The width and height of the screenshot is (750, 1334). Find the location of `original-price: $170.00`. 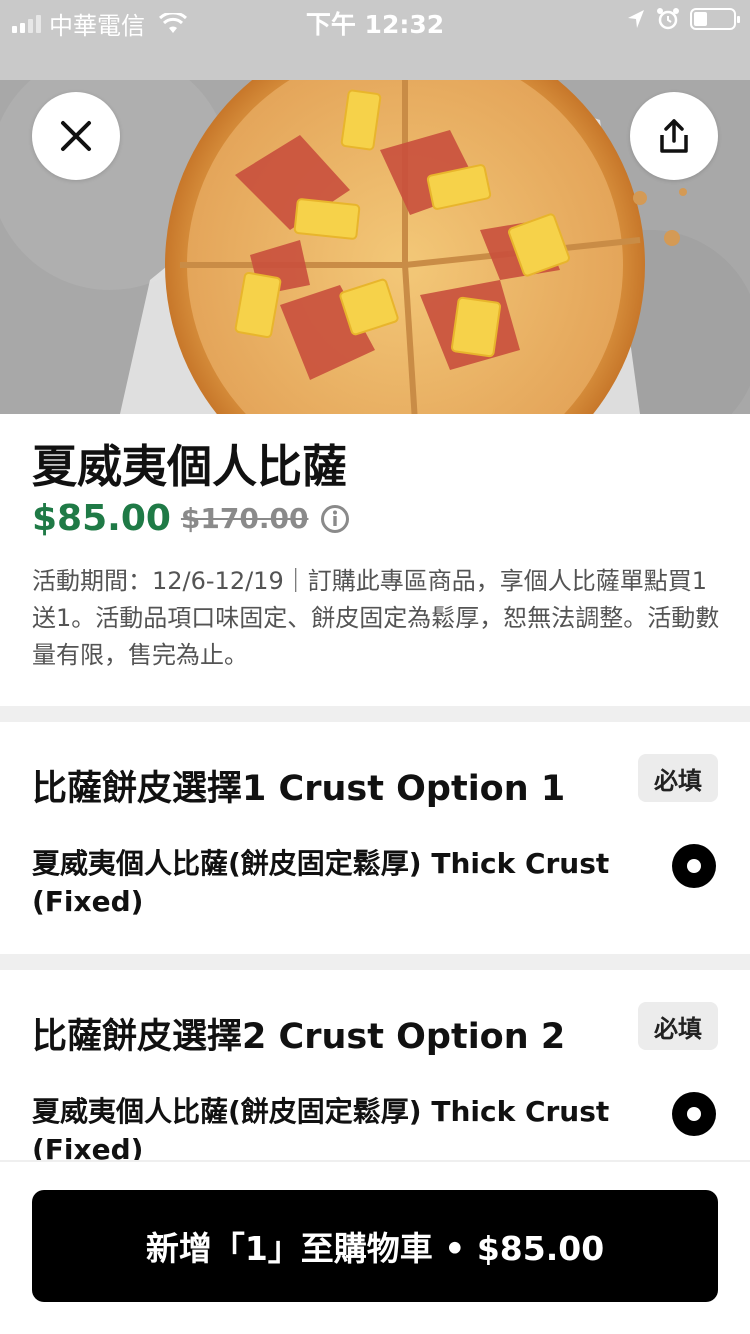

original-price: $170.00 is located at coordinates (244, 518).